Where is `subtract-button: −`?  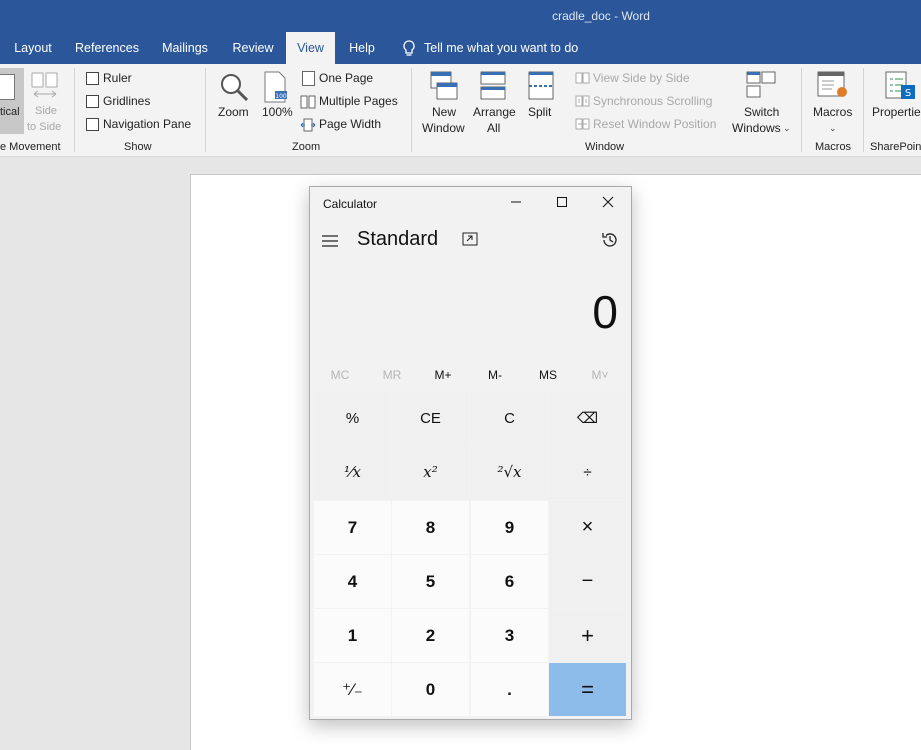
subtract-button: − is located at coordinates (587, 581).